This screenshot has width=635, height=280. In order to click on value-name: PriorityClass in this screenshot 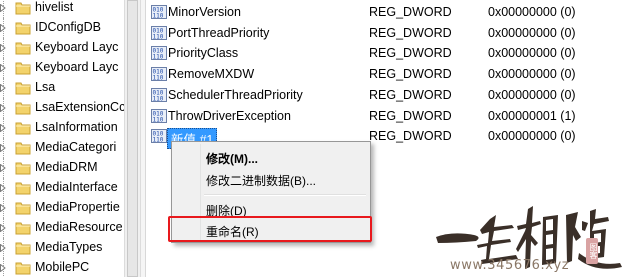, I will do `click(203, 53)`.